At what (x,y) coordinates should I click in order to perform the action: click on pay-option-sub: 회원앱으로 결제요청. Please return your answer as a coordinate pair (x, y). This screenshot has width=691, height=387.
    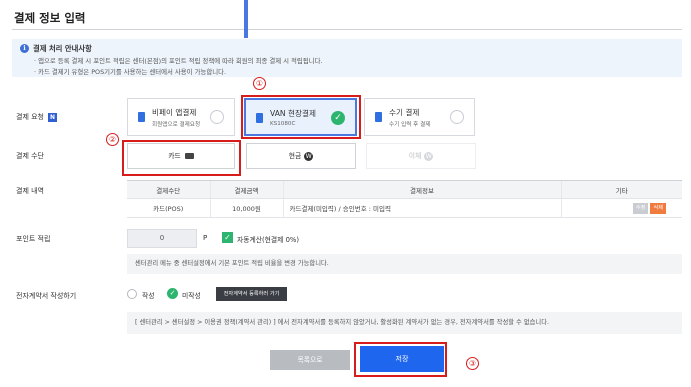
    Looking at the image, I should click on (176, 125).